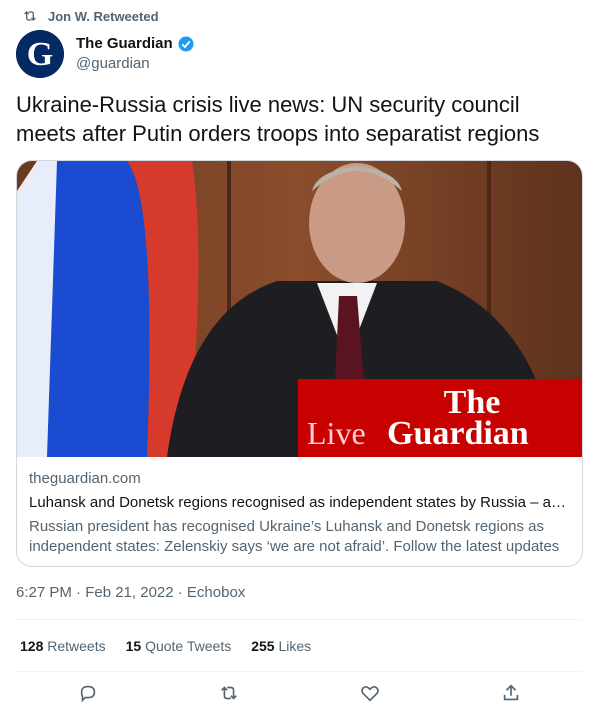 The width and height of the screenshot is (598, 719). I want to click on share-icon, so click(511, 692).